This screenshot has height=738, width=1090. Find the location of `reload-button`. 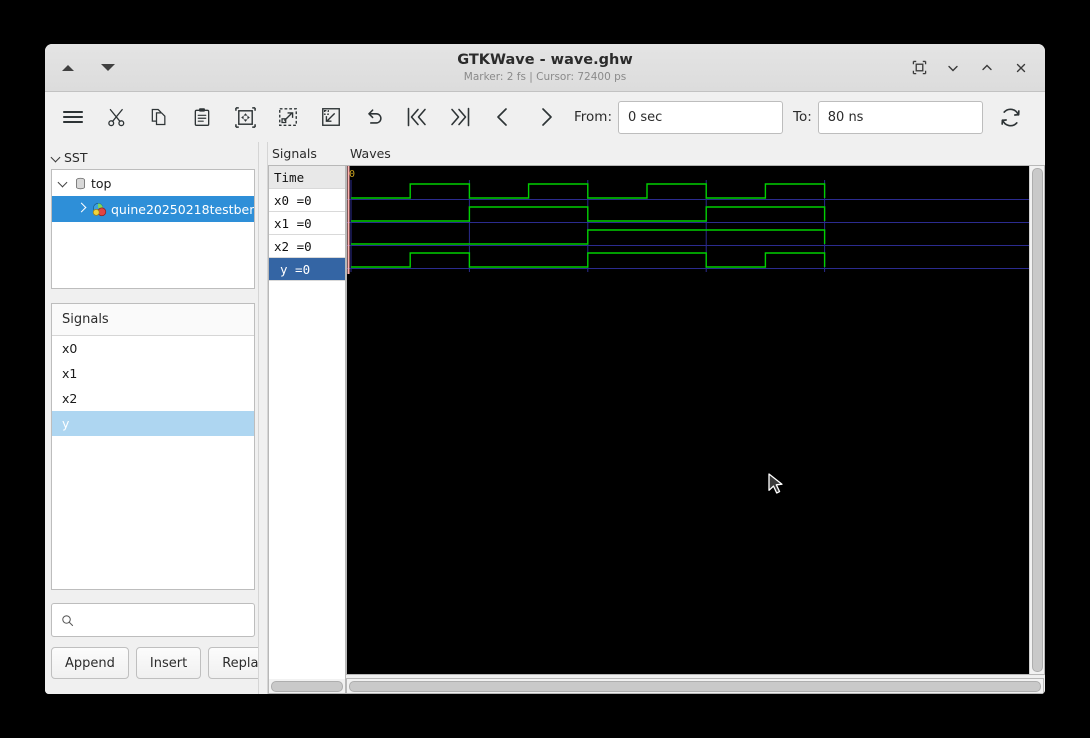

reload-button is located at coordinates (1011, 117).